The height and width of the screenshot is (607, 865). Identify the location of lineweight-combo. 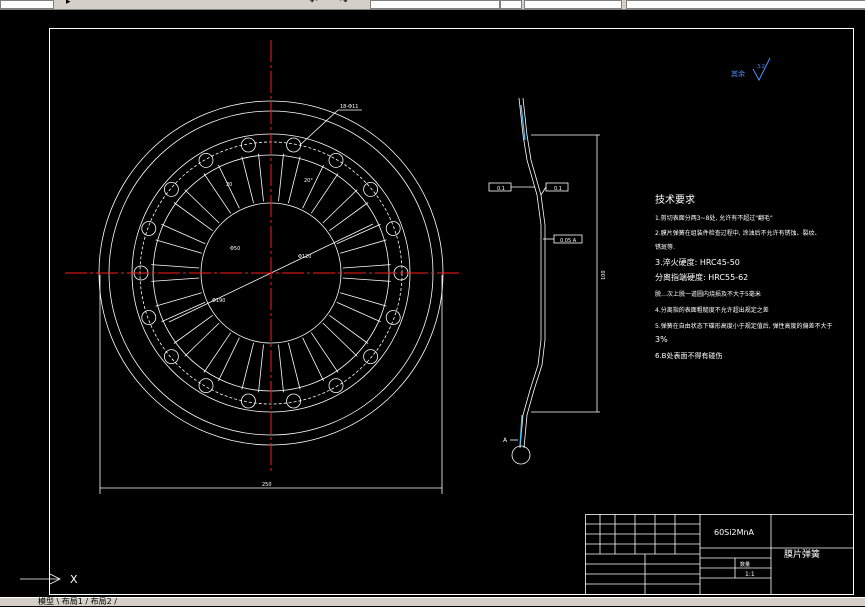
(511, 4).